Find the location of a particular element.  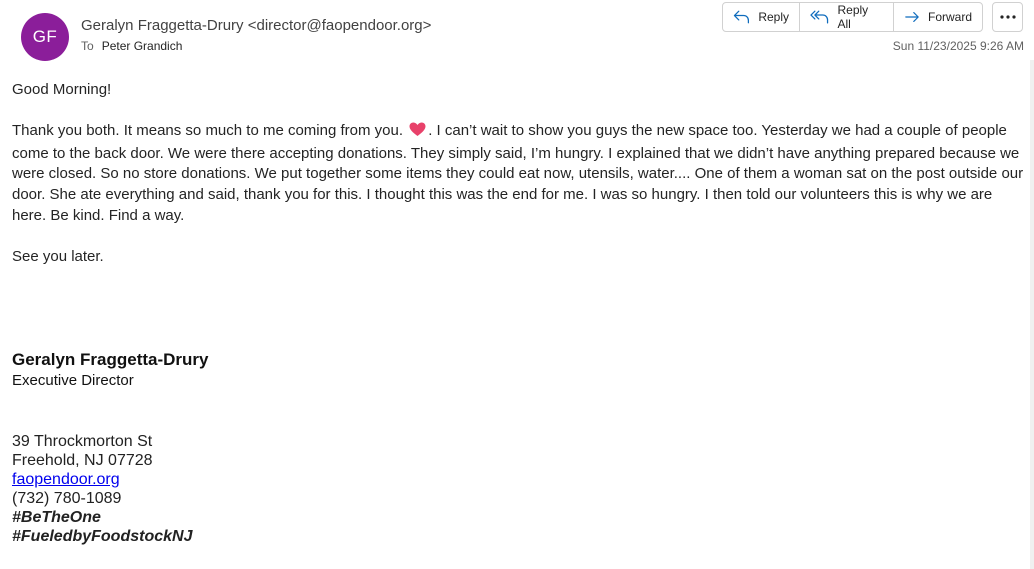

closing-line: See you later. is located at coordinates (58, 256).